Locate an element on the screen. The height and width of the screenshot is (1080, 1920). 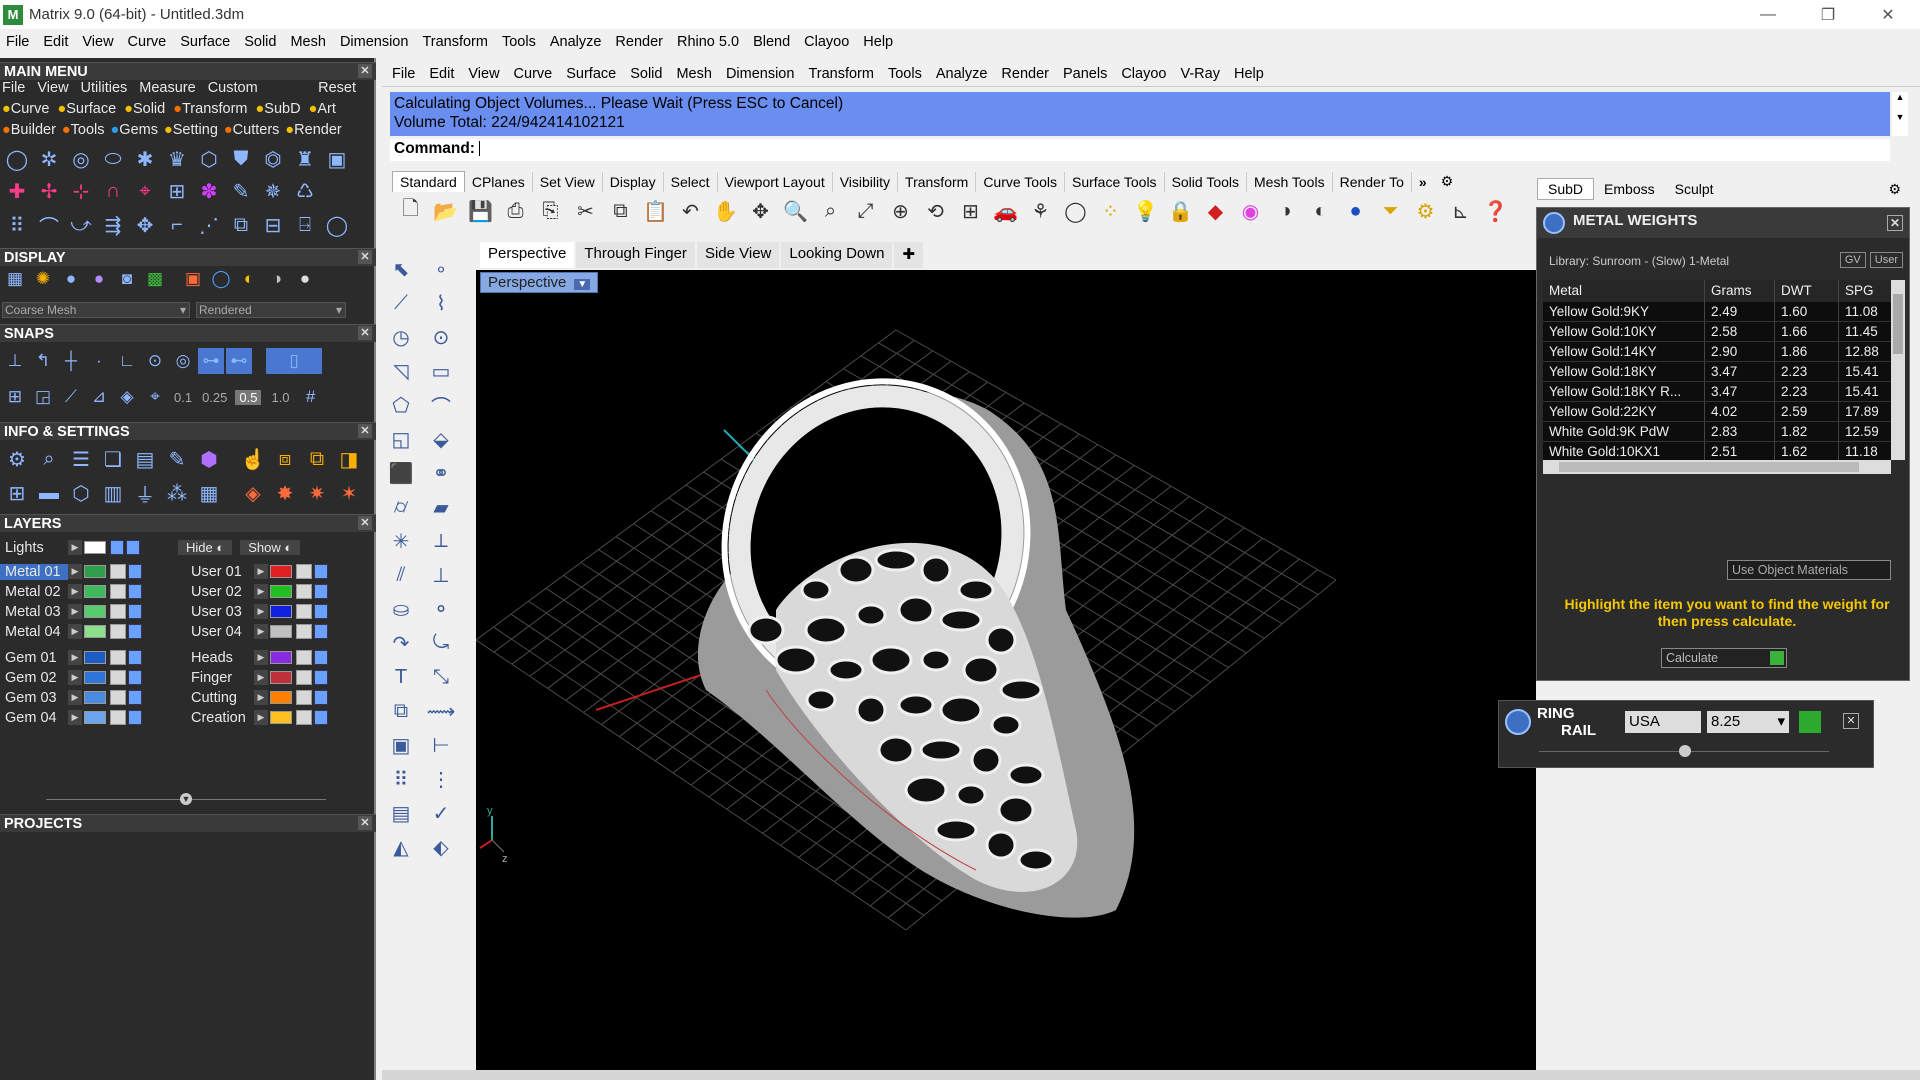
zoom-selected-icon: ⊕ is located at coordinates (900, 211).